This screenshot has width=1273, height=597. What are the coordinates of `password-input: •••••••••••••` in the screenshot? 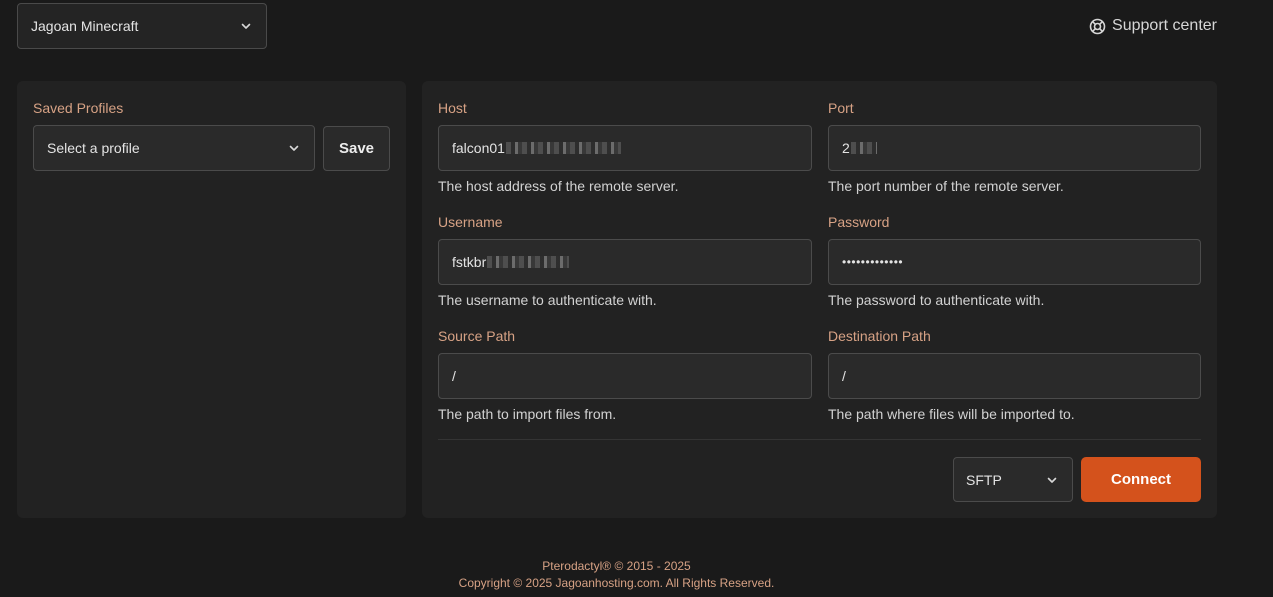 It's located at (1014, 262).